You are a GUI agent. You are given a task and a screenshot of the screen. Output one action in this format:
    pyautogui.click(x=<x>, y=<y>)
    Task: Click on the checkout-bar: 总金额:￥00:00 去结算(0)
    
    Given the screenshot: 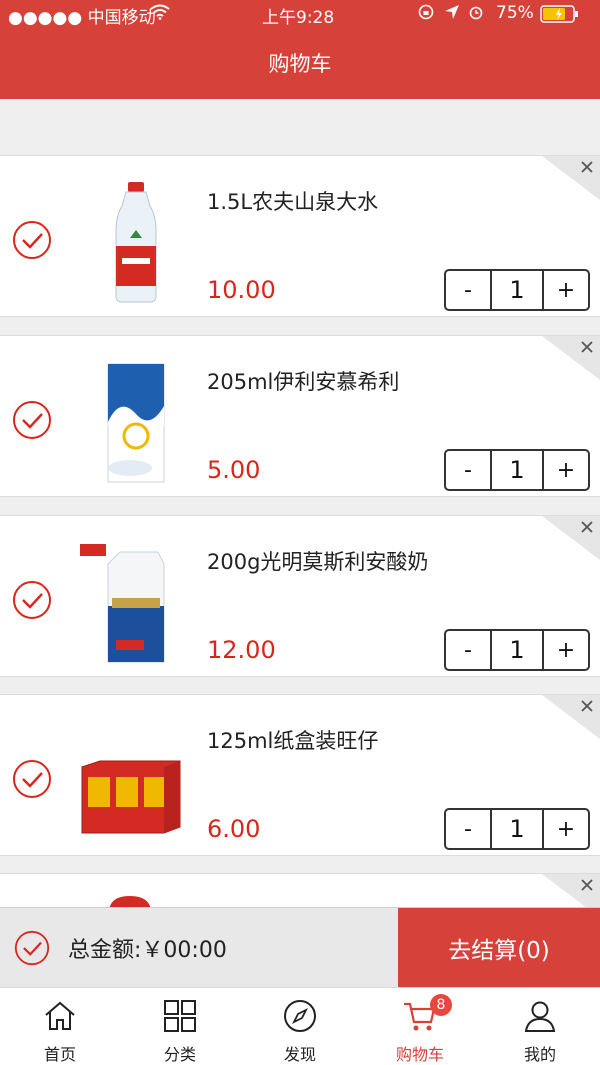 What is the action you would take?
    pyautogui.click(x=300, y=947)
    